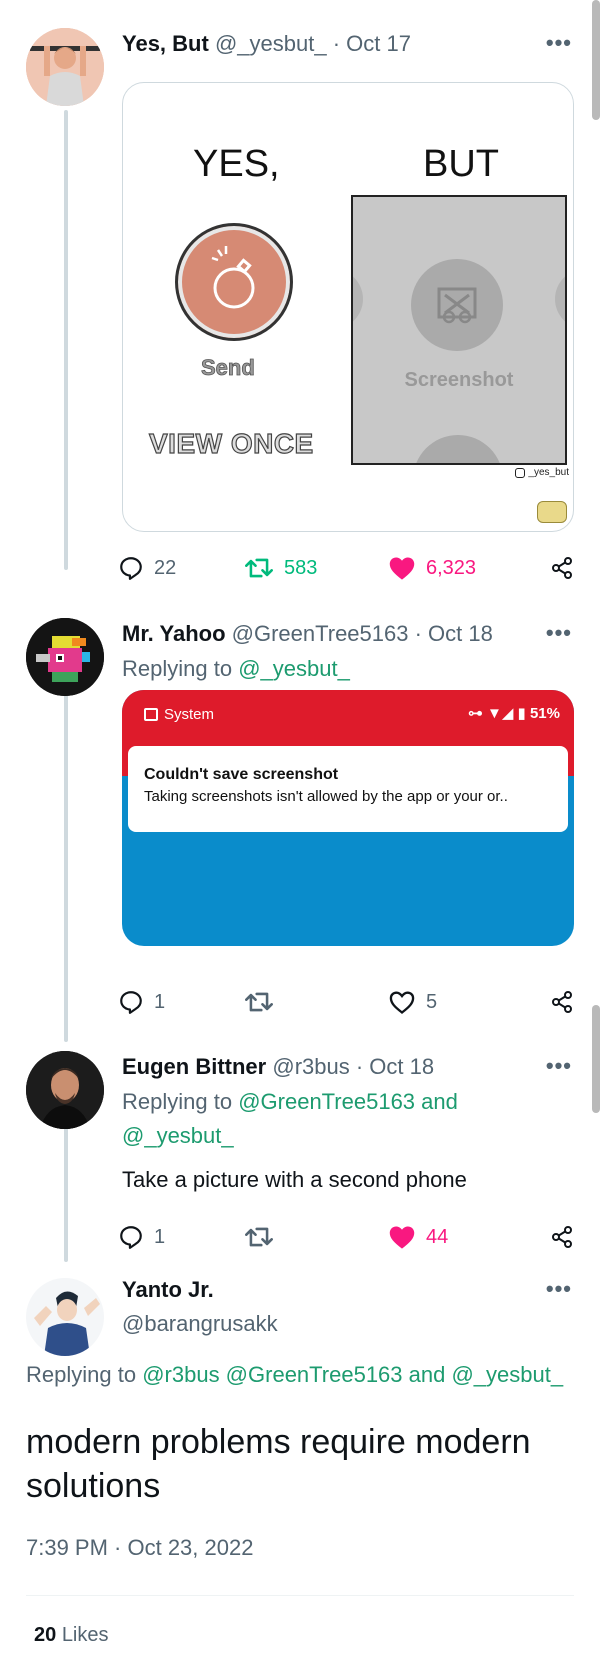 The width and height of the screenshot is (600, 1675). What do you see at coordinates (548, 472) in the screenshot?
I see `credit-text: _yes_but` at bounding box center [548, 472].